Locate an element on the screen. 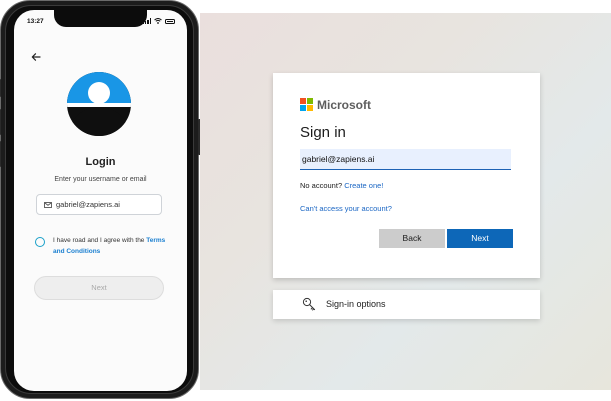 Image resolution: width=611 pixels, height=401 pixels. signin-options-label: Sign-in options is located at coordinates (356, 304).